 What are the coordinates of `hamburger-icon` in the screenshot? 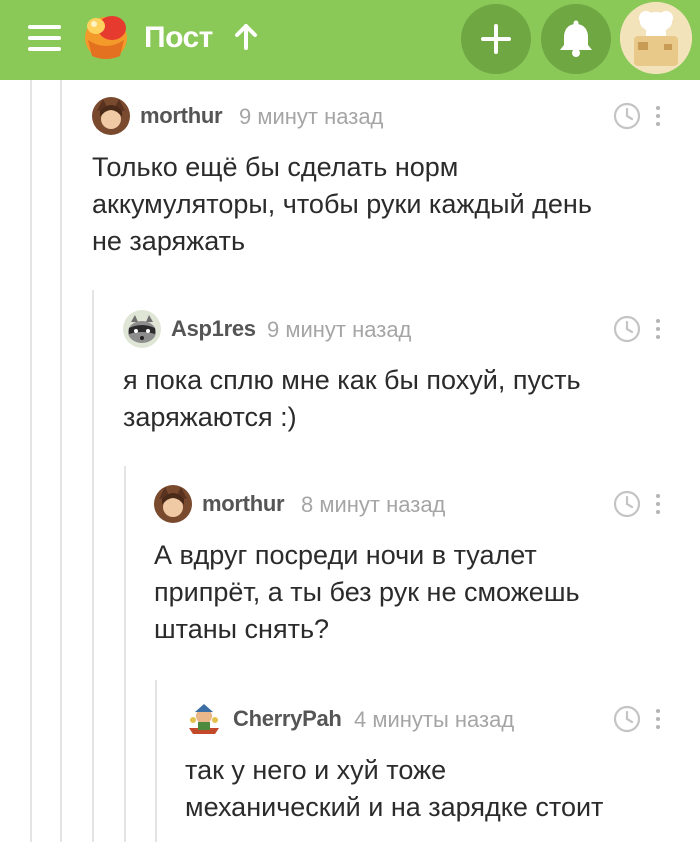 It's located at (44, 38).